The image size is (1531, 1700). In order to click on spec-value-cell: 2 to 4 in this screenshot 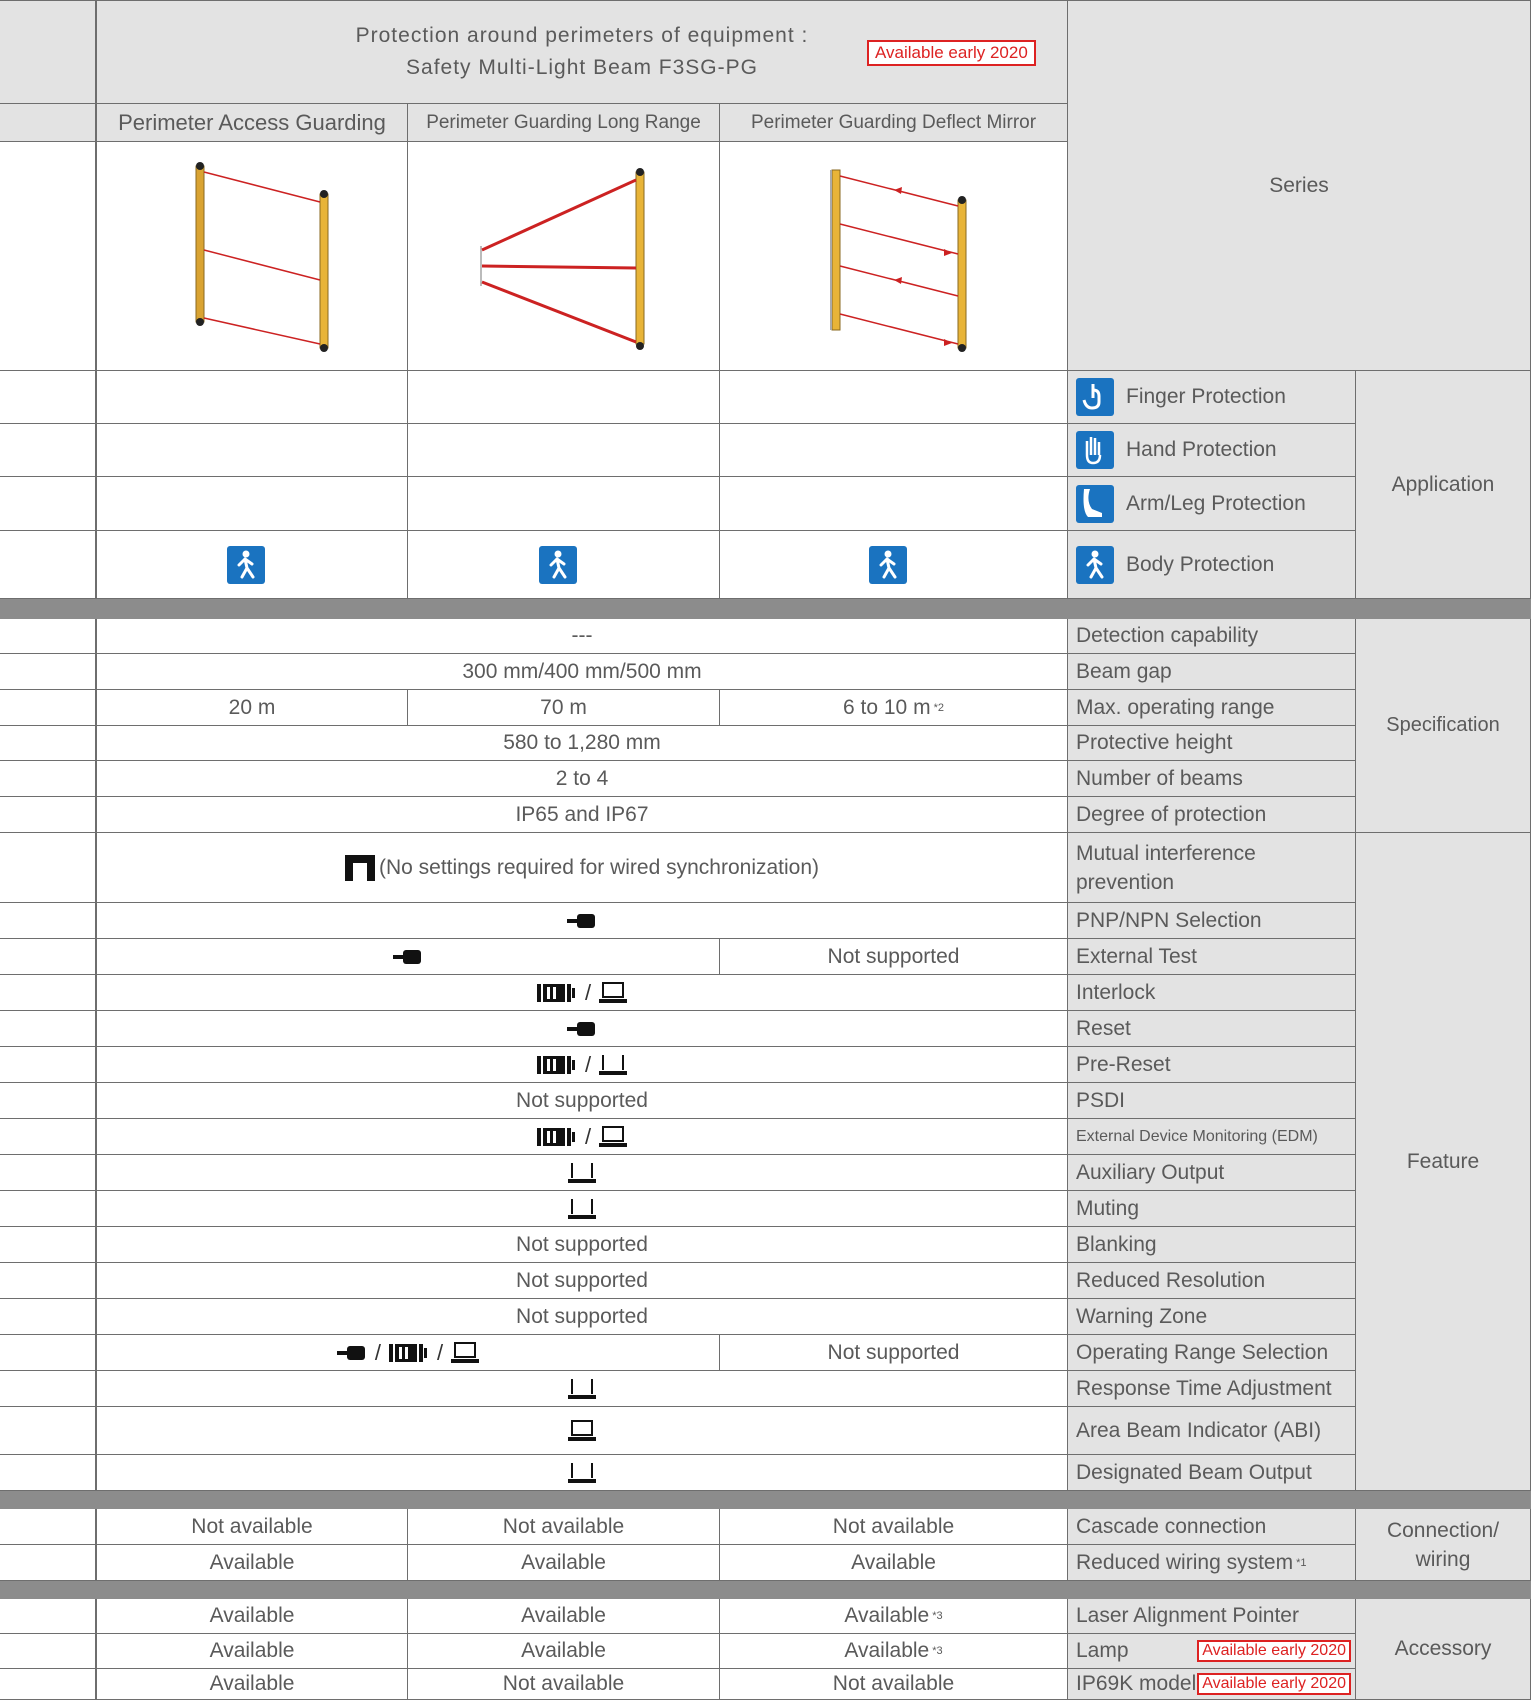, I will do `click(582, 779)`.